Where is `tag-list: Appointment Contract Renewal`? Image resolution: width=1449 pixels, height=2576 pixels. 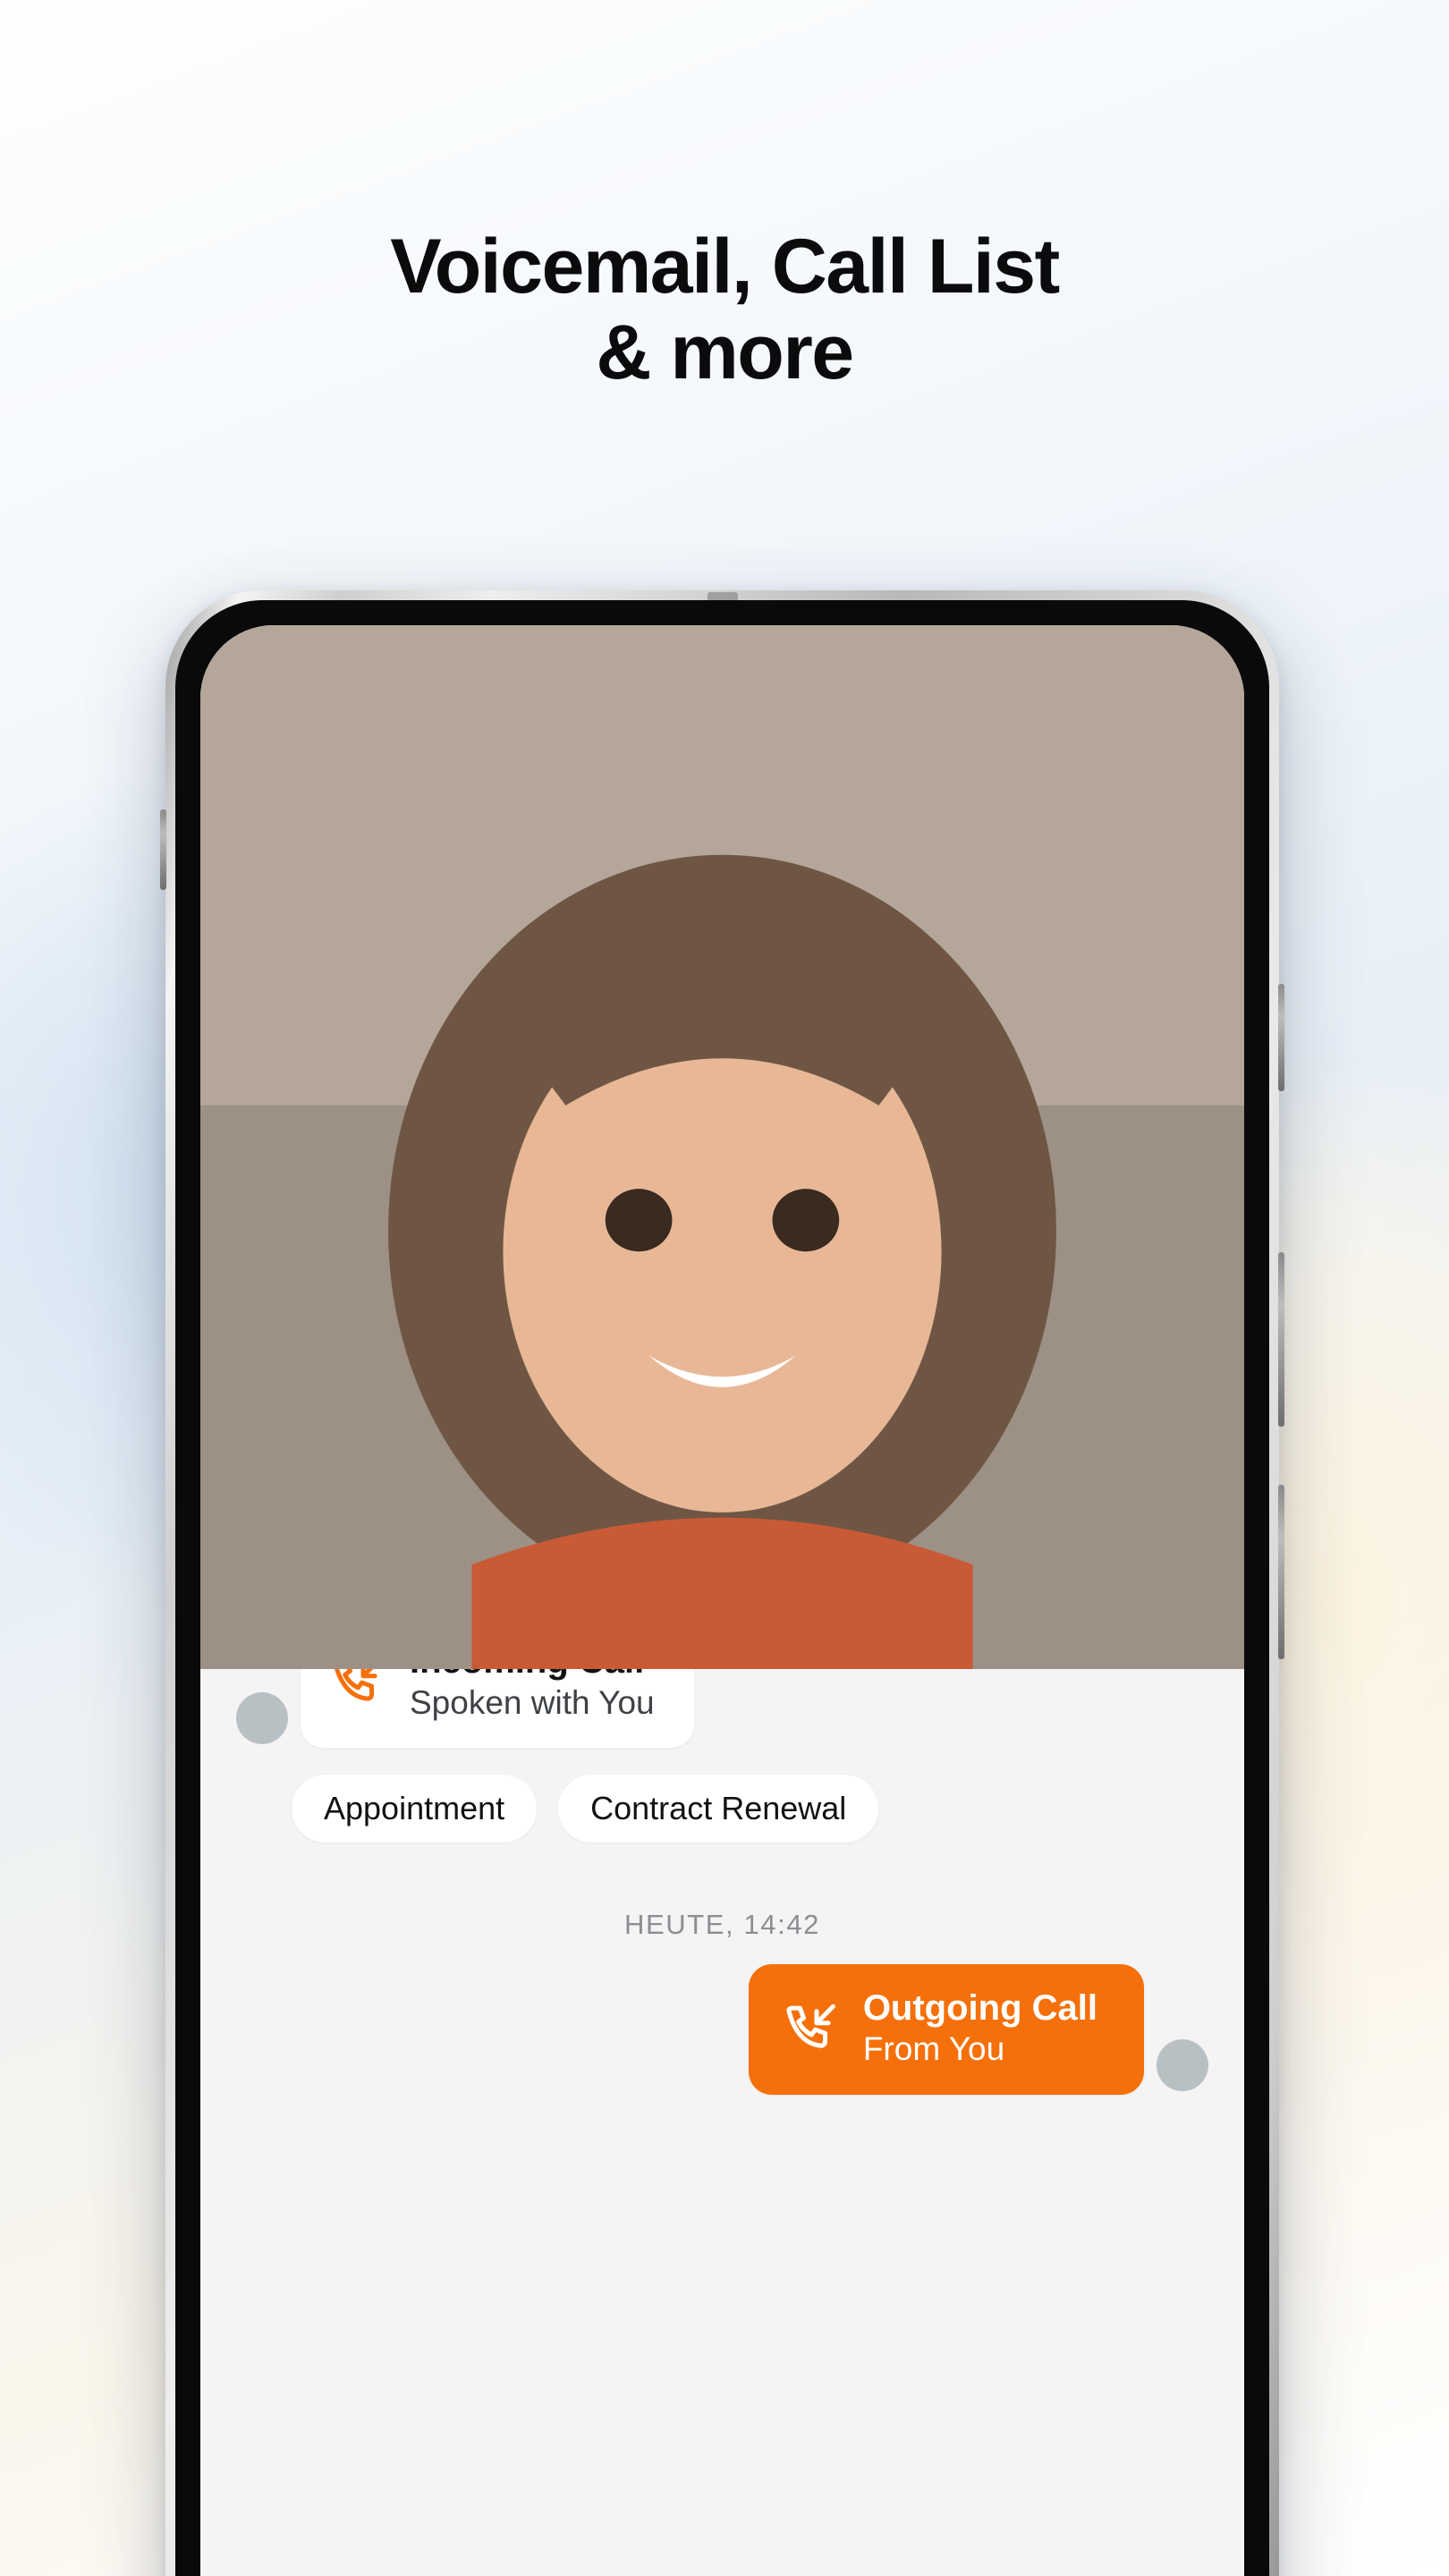 tag-list: Appointment Contract Renewal is located at coordinates (750, 1808).